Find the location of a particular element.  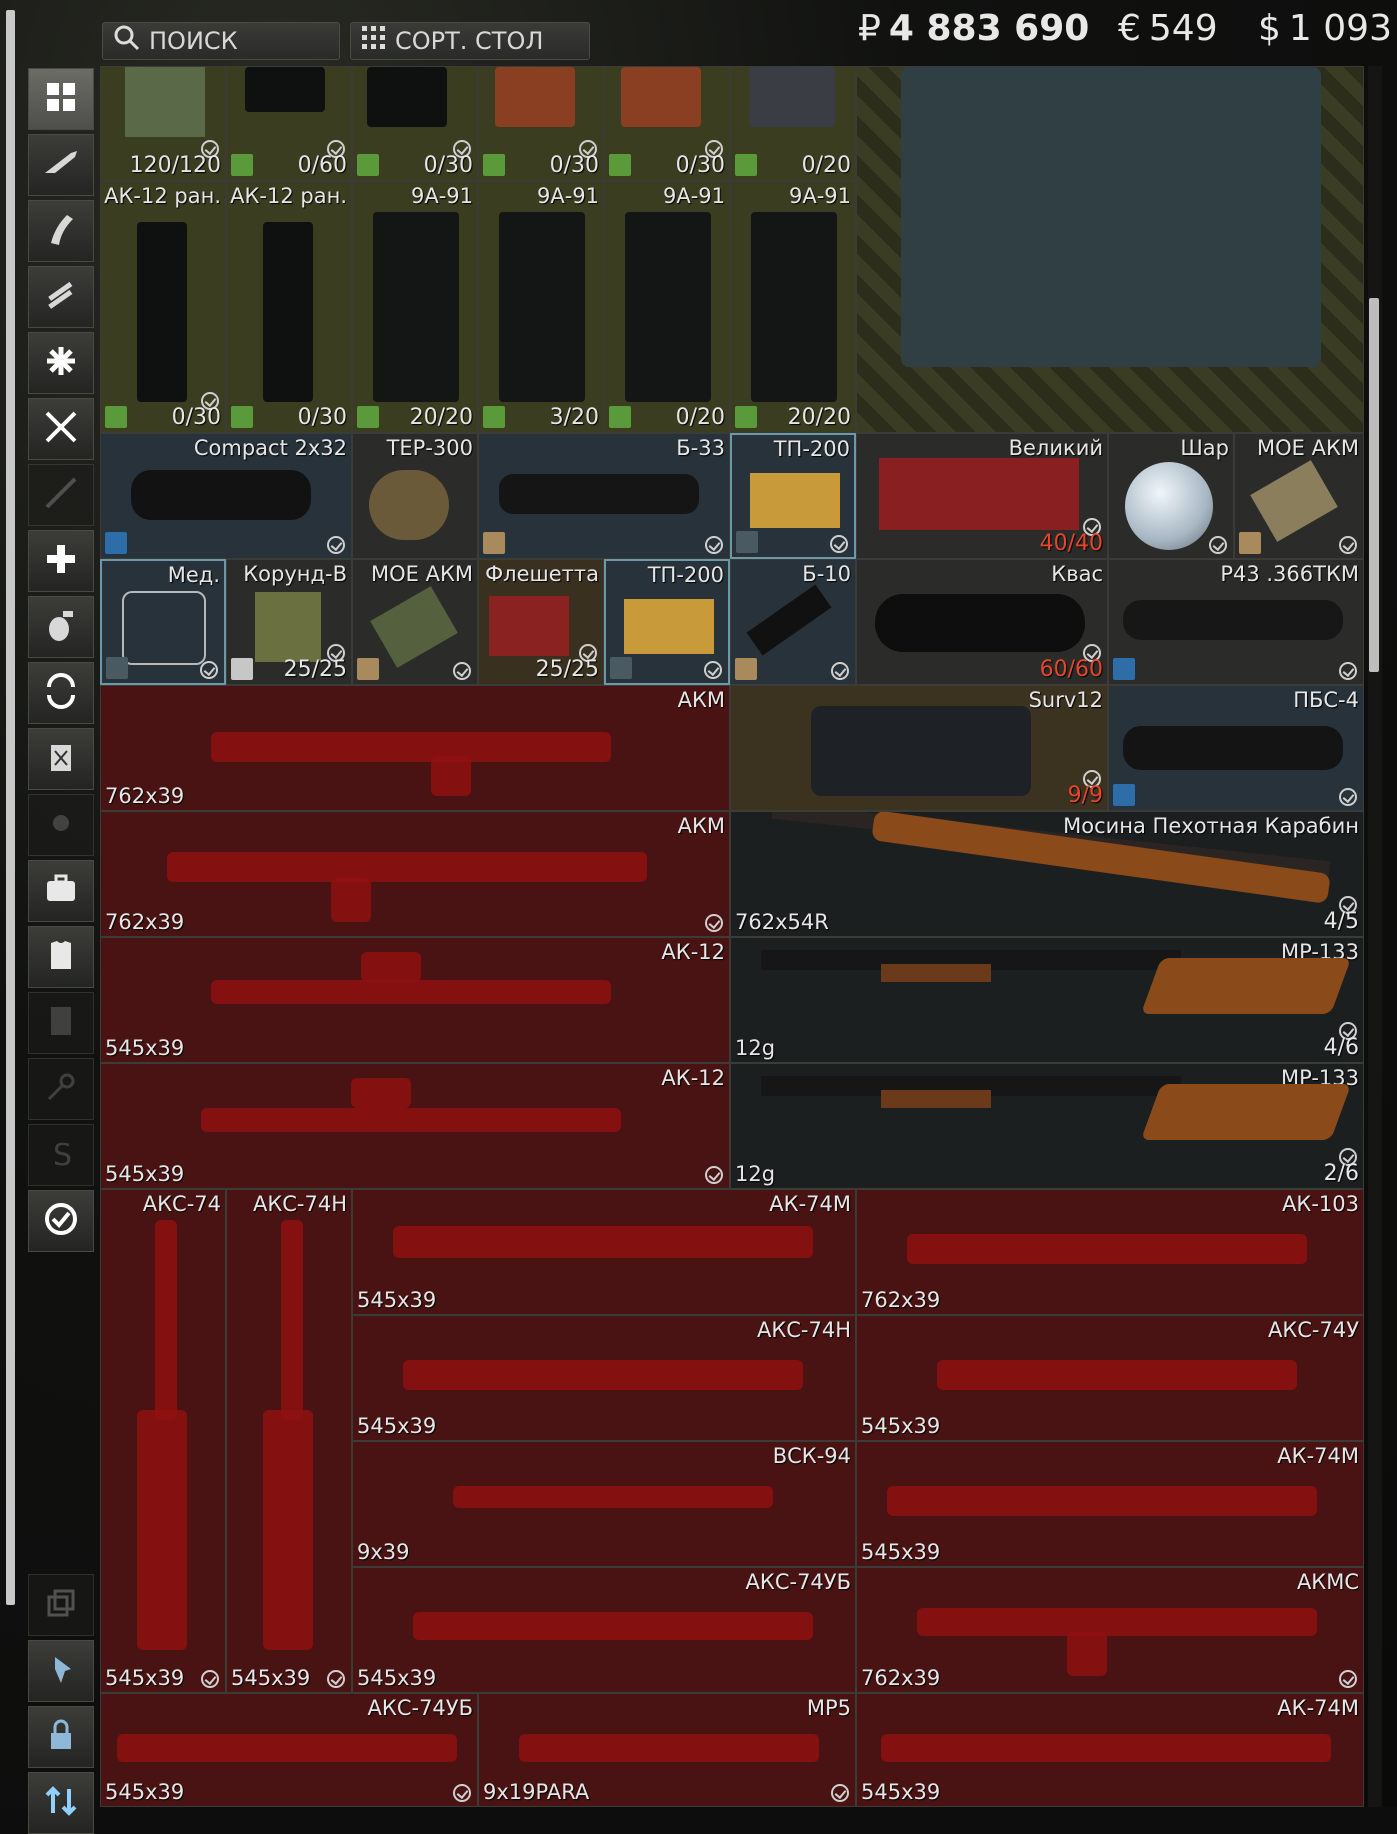

grid-item: Флешетта 25/25 is located at coordinates (541, 622).